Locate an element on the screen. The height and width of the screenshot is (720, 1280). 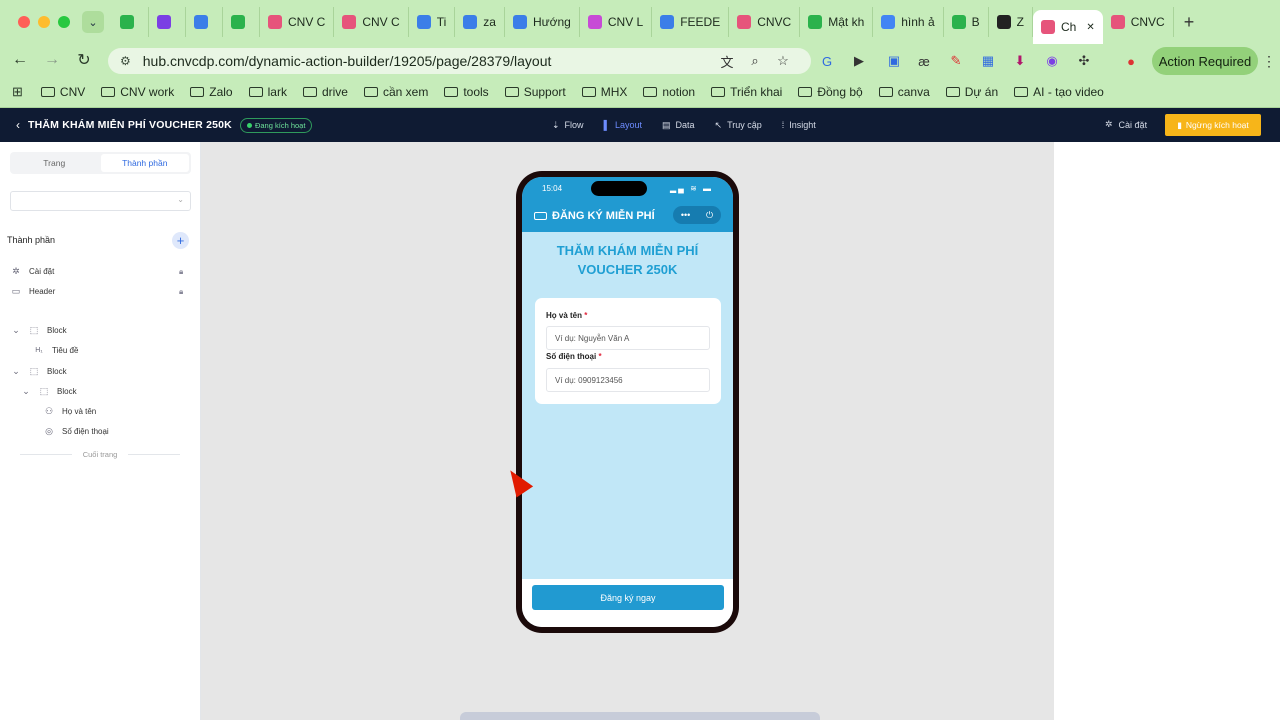
back-arrow-icon: ← is located at coordinates (20, 60).